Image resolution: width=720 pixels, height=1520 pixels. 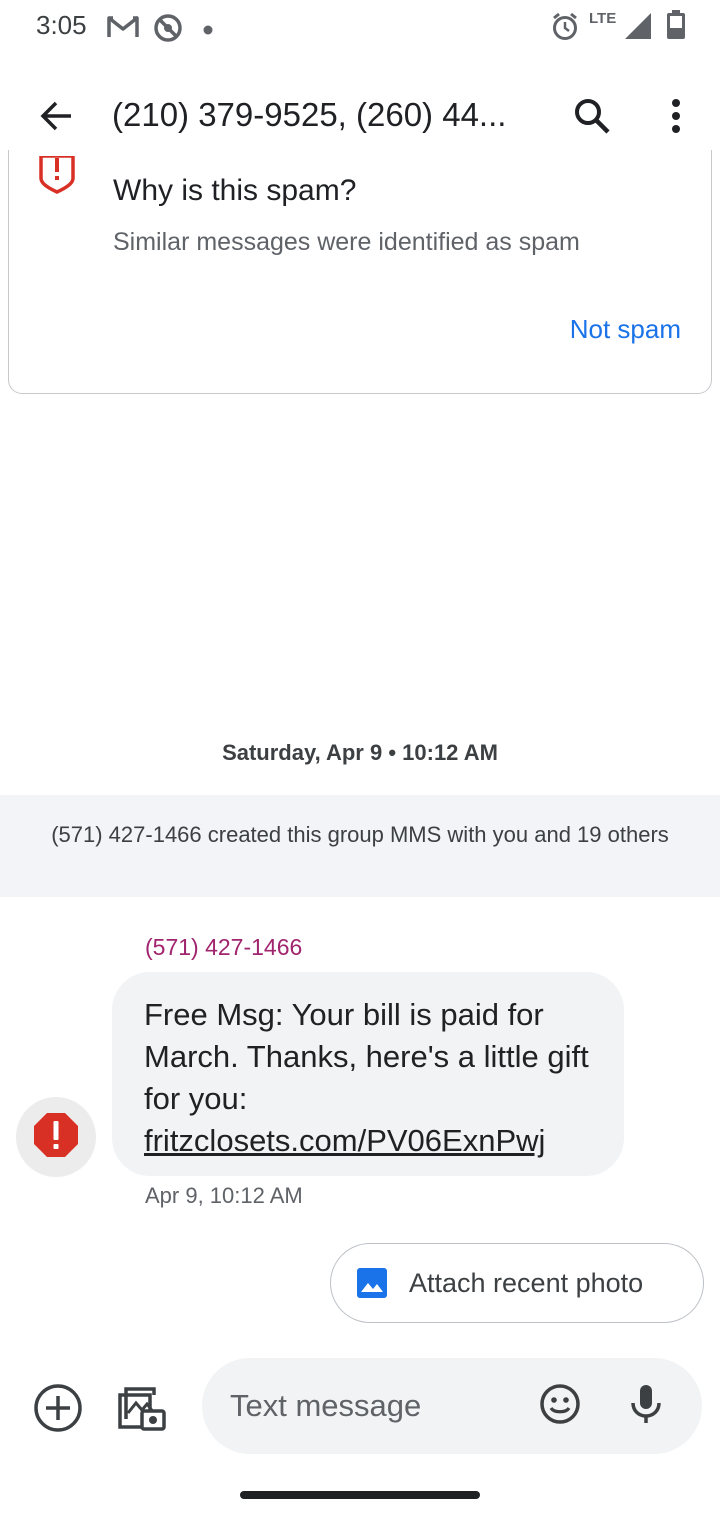 What do you see at coordinates (526, 1283) in the screenshot?
I see `attach-recent-photo-label: Attach recent photo` at bounding box center [526, 1283].